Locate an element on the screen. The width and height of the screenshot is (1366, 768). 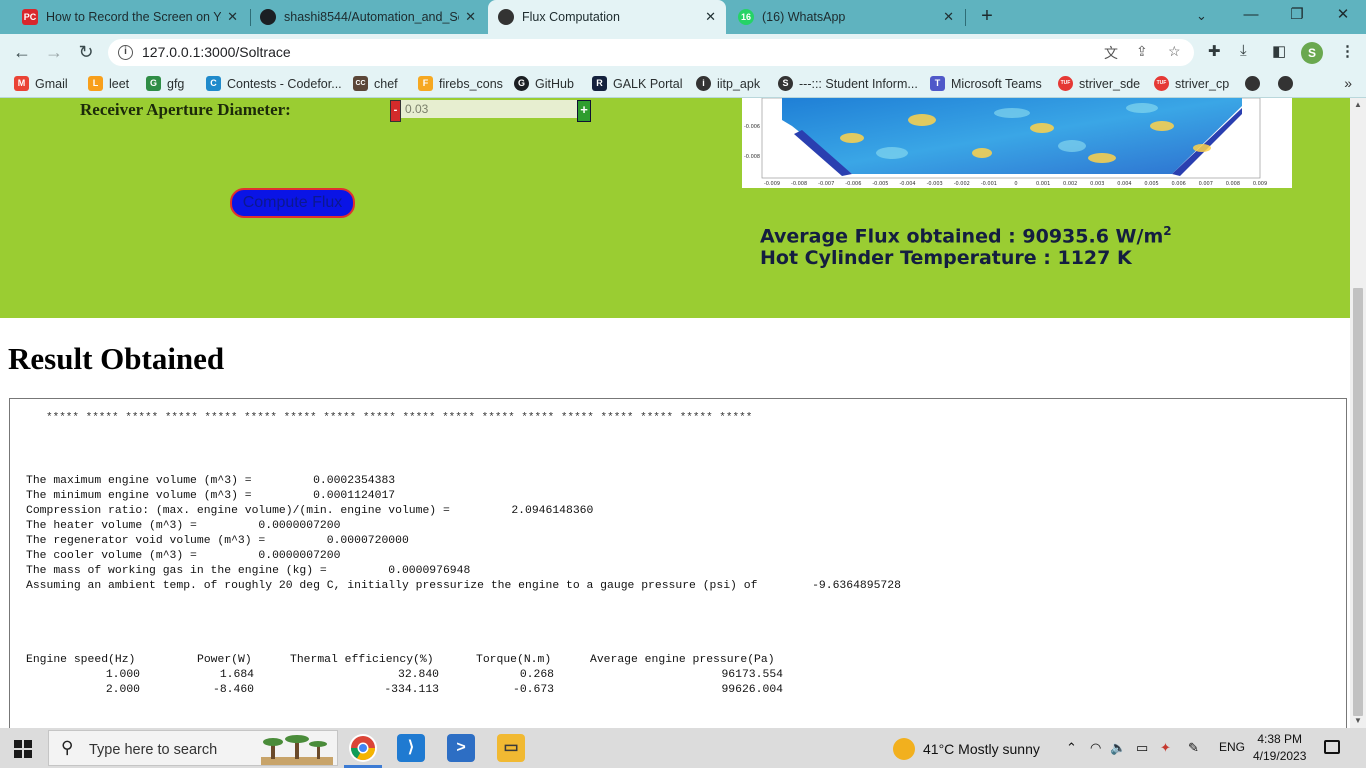
scrollbar-thumb is located at coordinates (1358, 502).